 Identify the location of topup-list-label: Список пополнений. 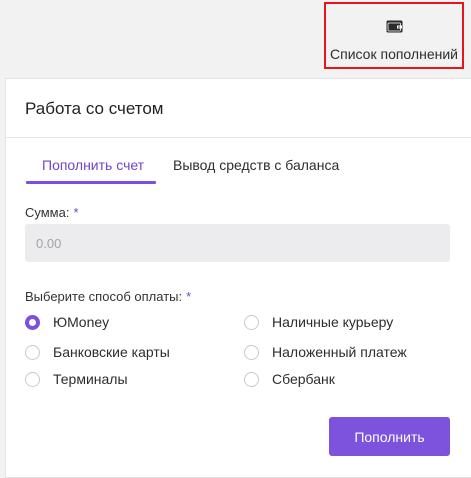
(394, 54).